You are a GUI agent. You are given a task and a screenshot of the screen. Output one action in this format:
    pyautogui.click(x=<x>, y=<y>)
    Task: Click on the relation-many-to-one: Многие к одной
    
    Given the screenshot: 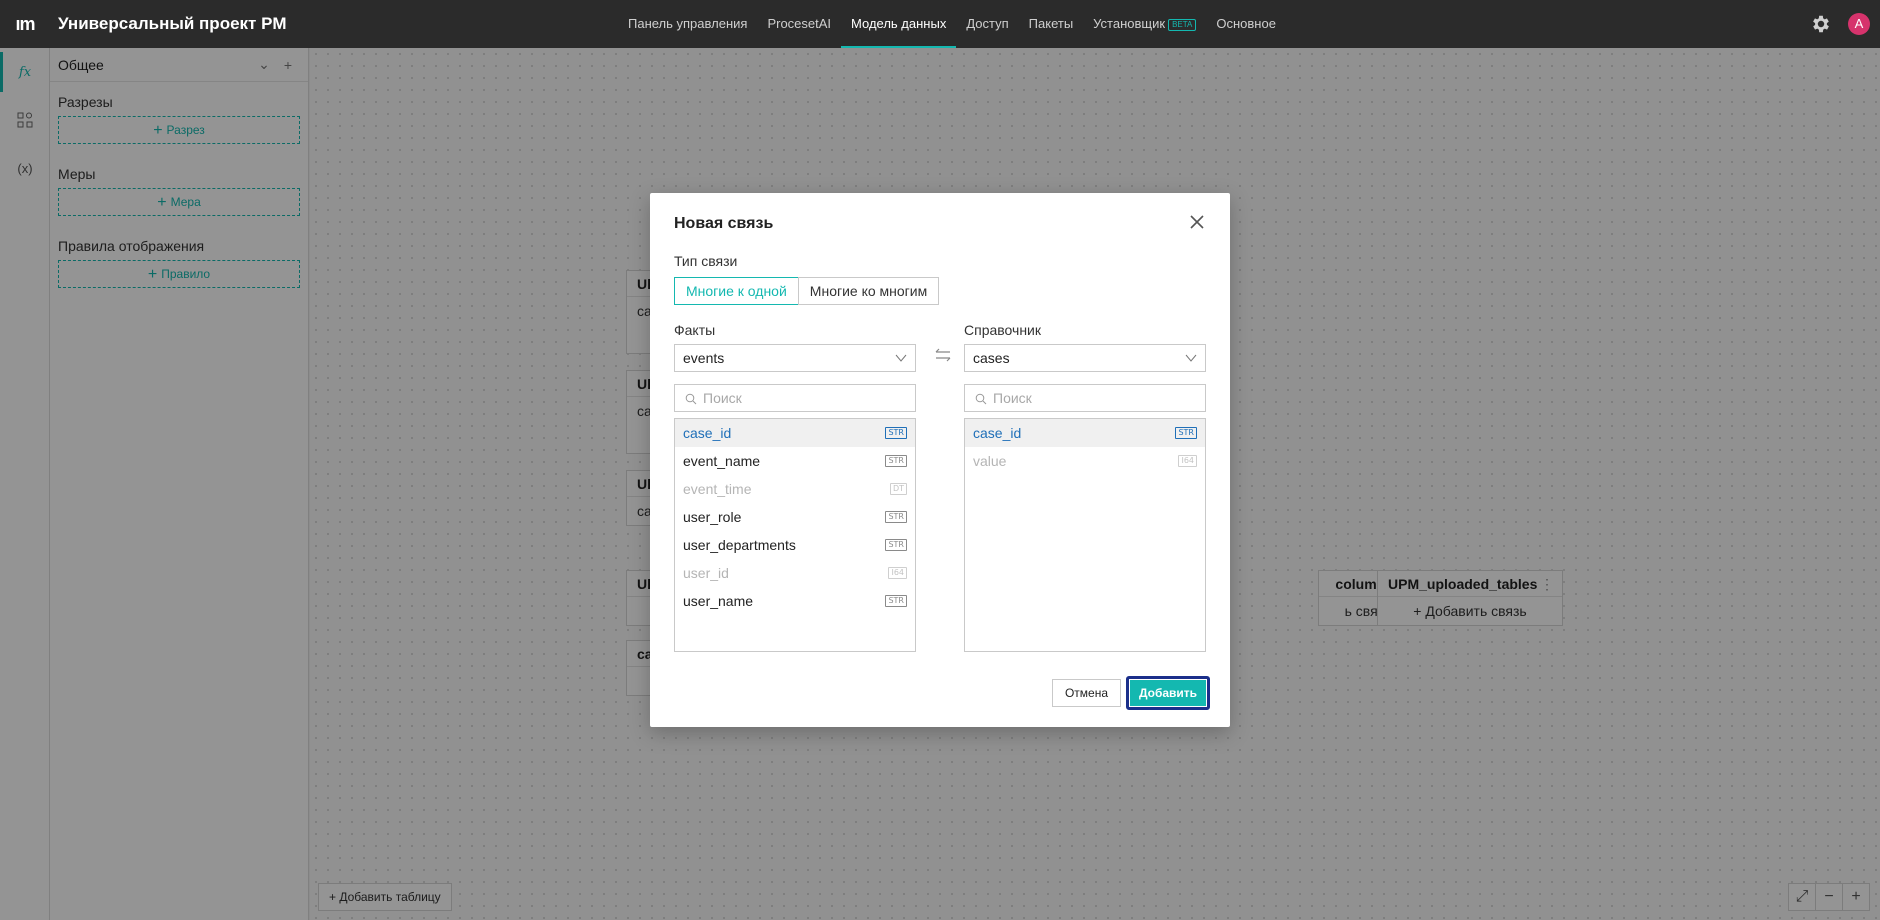 What is the action you would take?
    pyautogui.click(x=736, y=291)
    